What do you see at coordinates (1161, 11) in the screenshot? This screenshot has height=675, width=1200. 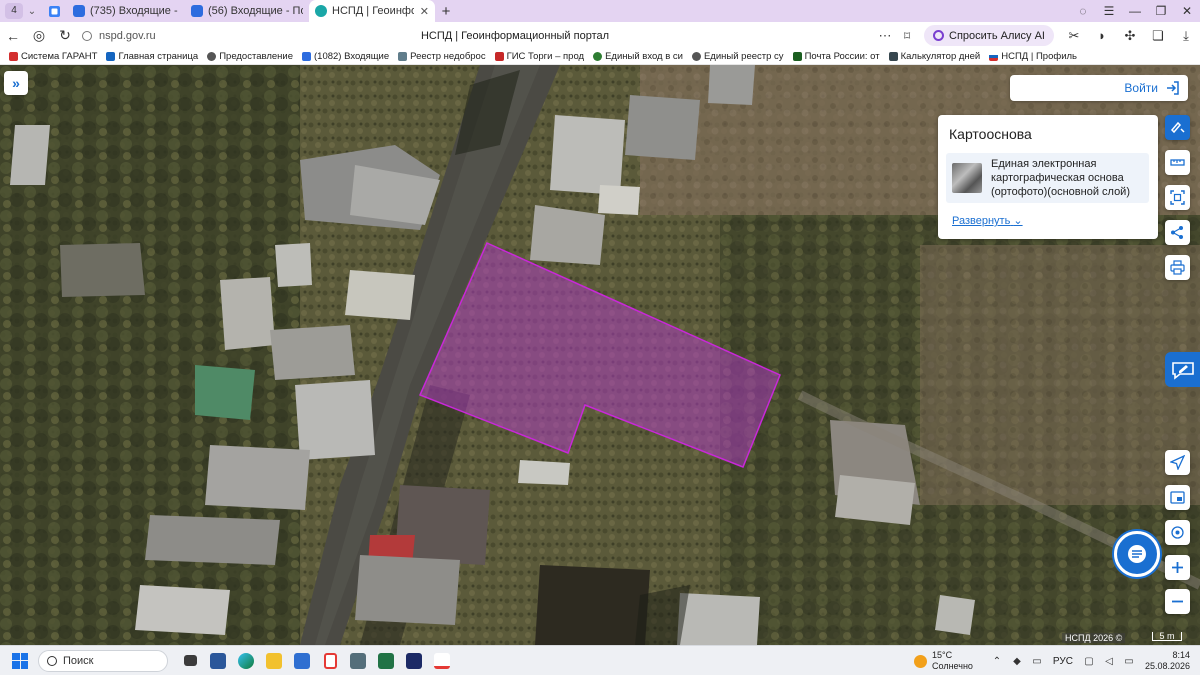 I see `maximize-icon: ❐` at bounding box center [1161, 11].